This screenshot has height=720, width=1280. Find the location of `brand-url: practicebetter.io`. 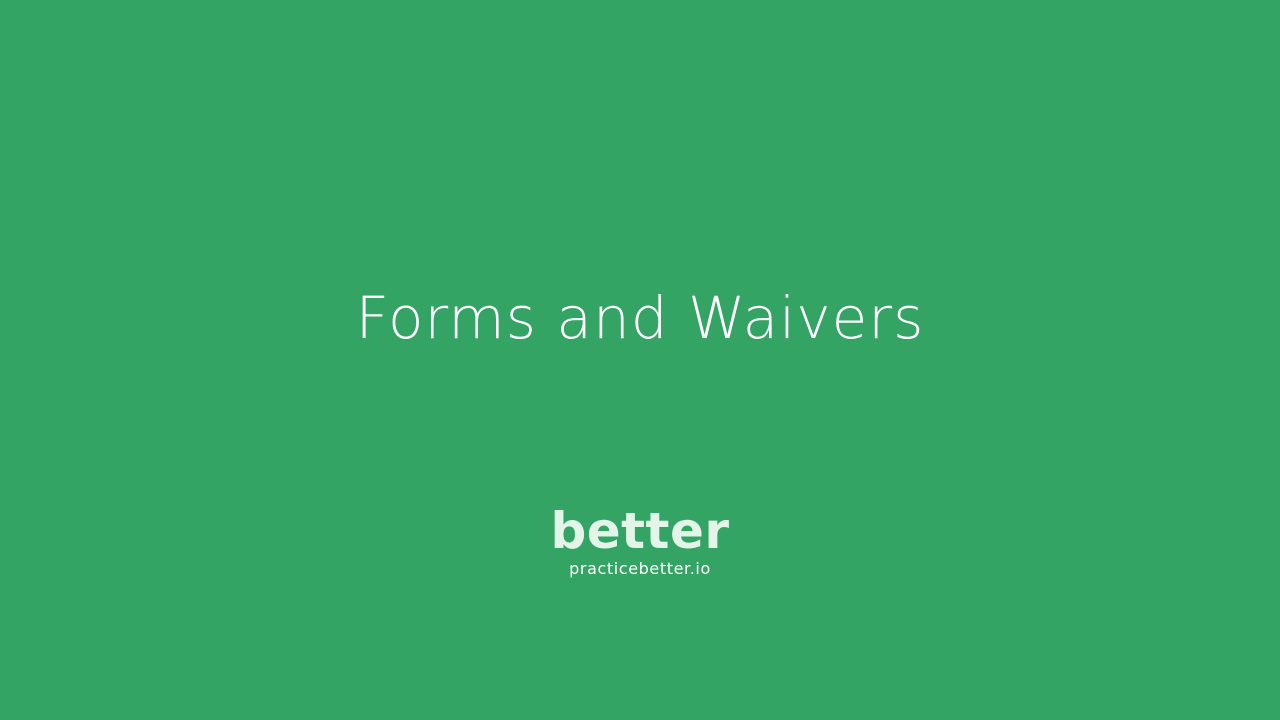

brand-url: practicebetter.io is located at coordinates (640, 568).